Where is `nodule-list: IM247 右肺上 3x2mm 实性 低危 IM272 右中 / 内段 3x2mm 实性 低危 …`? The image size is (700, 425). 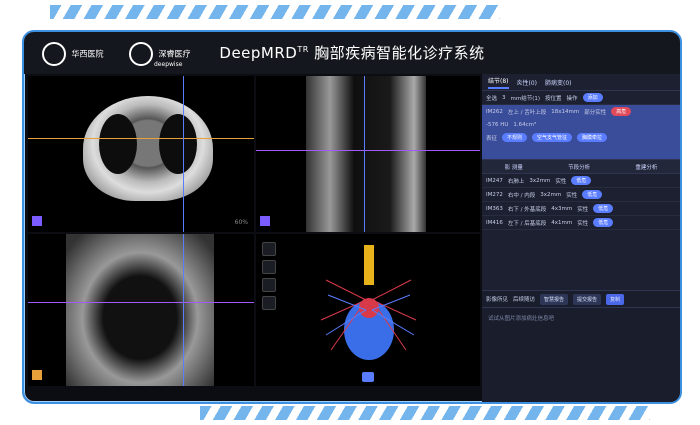 nodule-list: IM247 右肺上 3x2mm 实性 低危 IM272 右中 / 内段 3x2mm 实性 低危 … is located at coordinates (581, 202).